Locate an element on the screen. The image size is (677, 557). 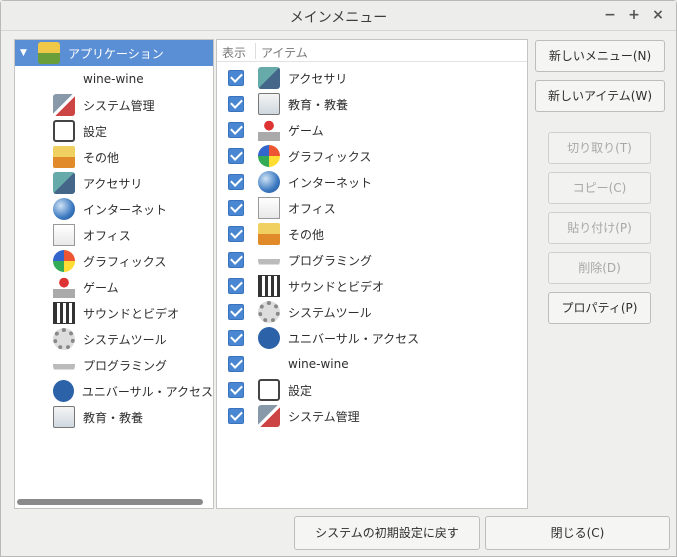
list-item: インターネット is located at coordinates (372, 182).